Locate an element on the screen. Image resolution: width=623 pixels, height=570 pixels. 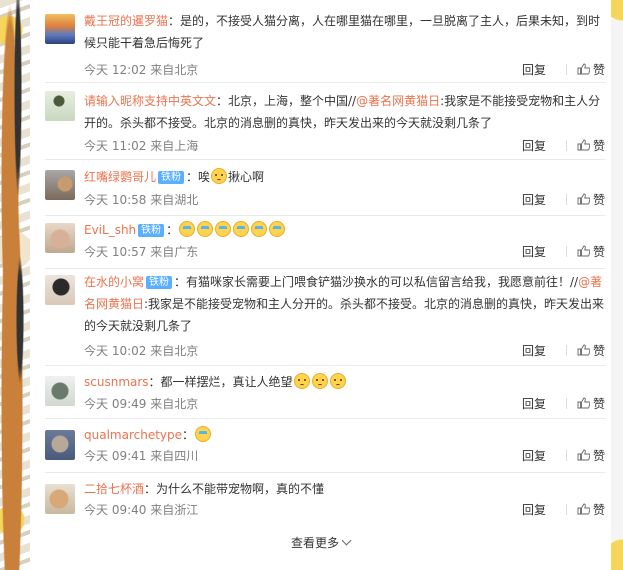
comment-body: ：为什么不能带宠物啊，真的不懂 is located at coordinates (234, 489).